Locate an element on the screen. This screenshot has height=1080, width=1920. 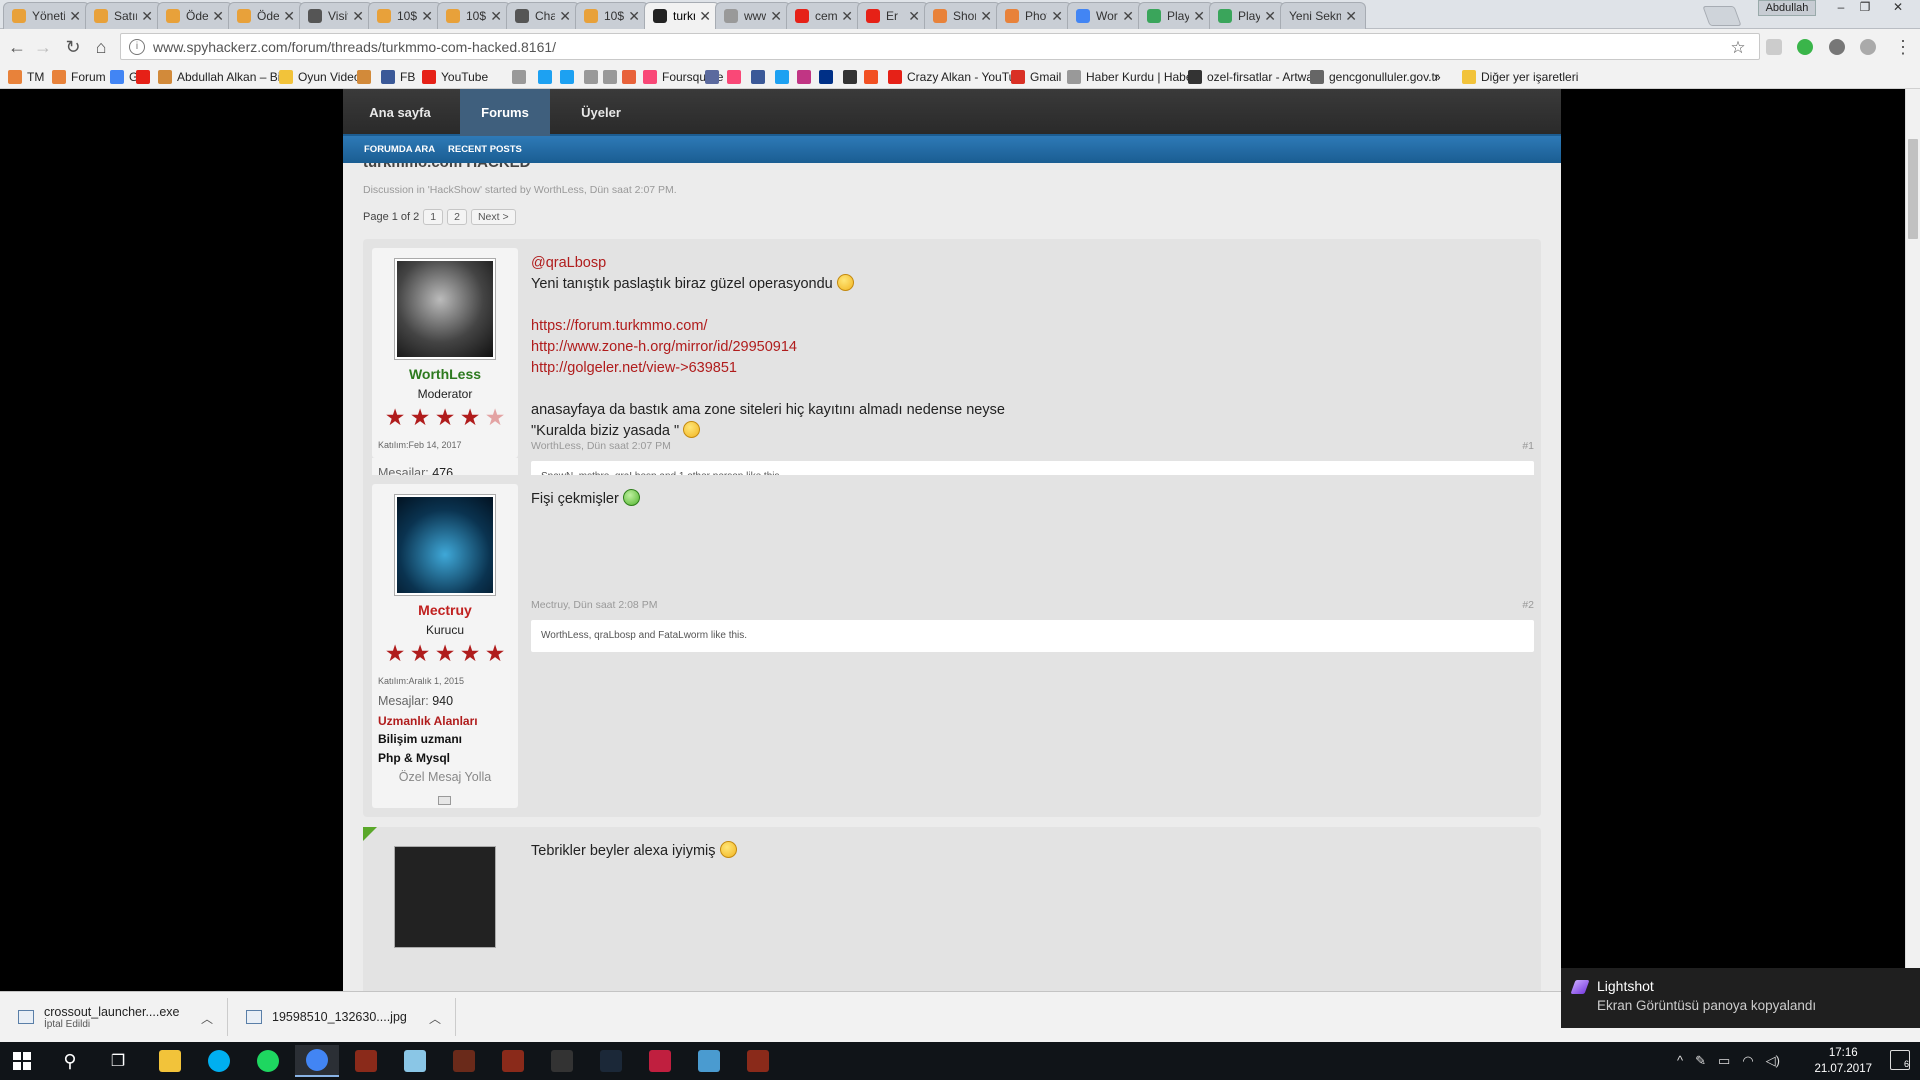
browser-tab: Photo ✕ is located at coordinates (1034, 15).